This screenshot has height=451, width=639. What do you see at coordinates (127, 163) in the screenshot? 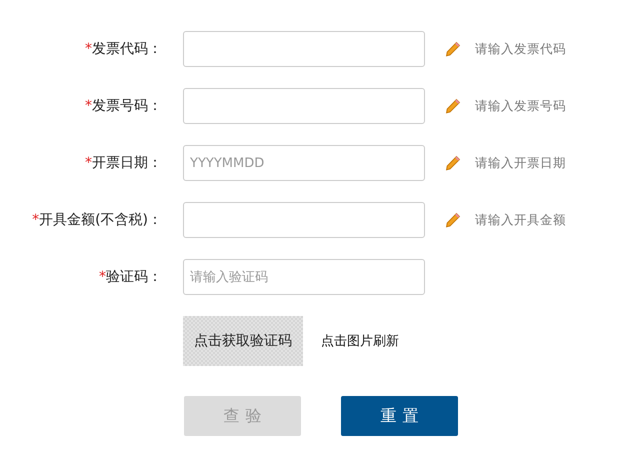
I see `field-label: 开票日期：` at bounding box center [127, 163].